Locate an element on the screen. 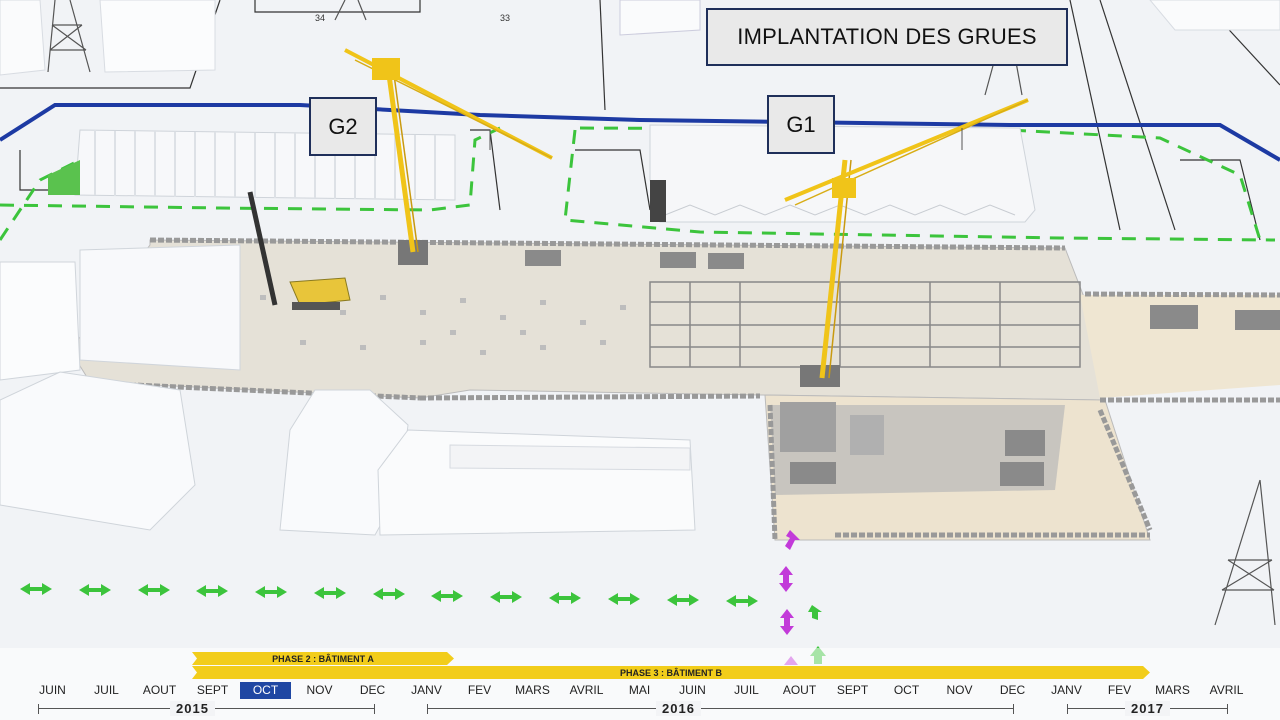 This screenshot has width=1280, height=720. page-title: IMPLANTATION DES GRUES is located at coordinates (887, 37).